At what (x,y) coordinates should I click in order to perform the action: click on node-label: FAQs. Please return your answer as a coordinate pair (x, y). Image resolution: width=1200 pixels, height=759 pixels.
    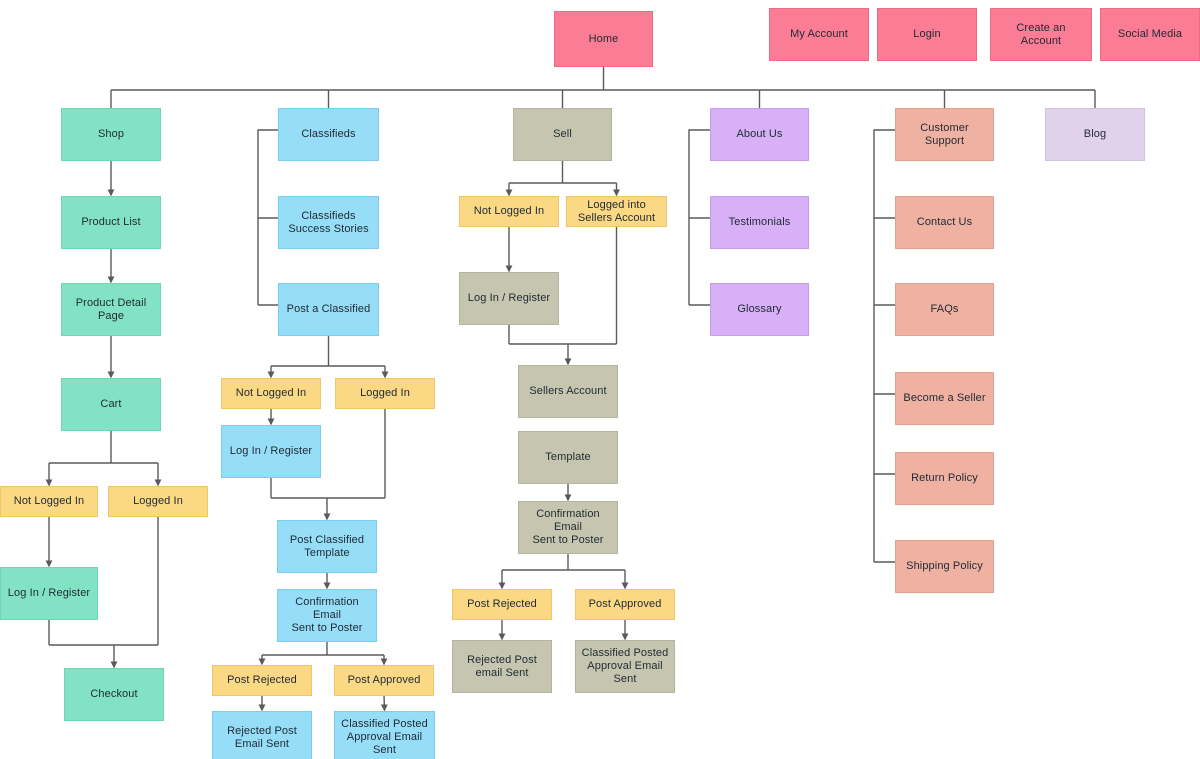
    Looking at the image, I should click on (944, 309).